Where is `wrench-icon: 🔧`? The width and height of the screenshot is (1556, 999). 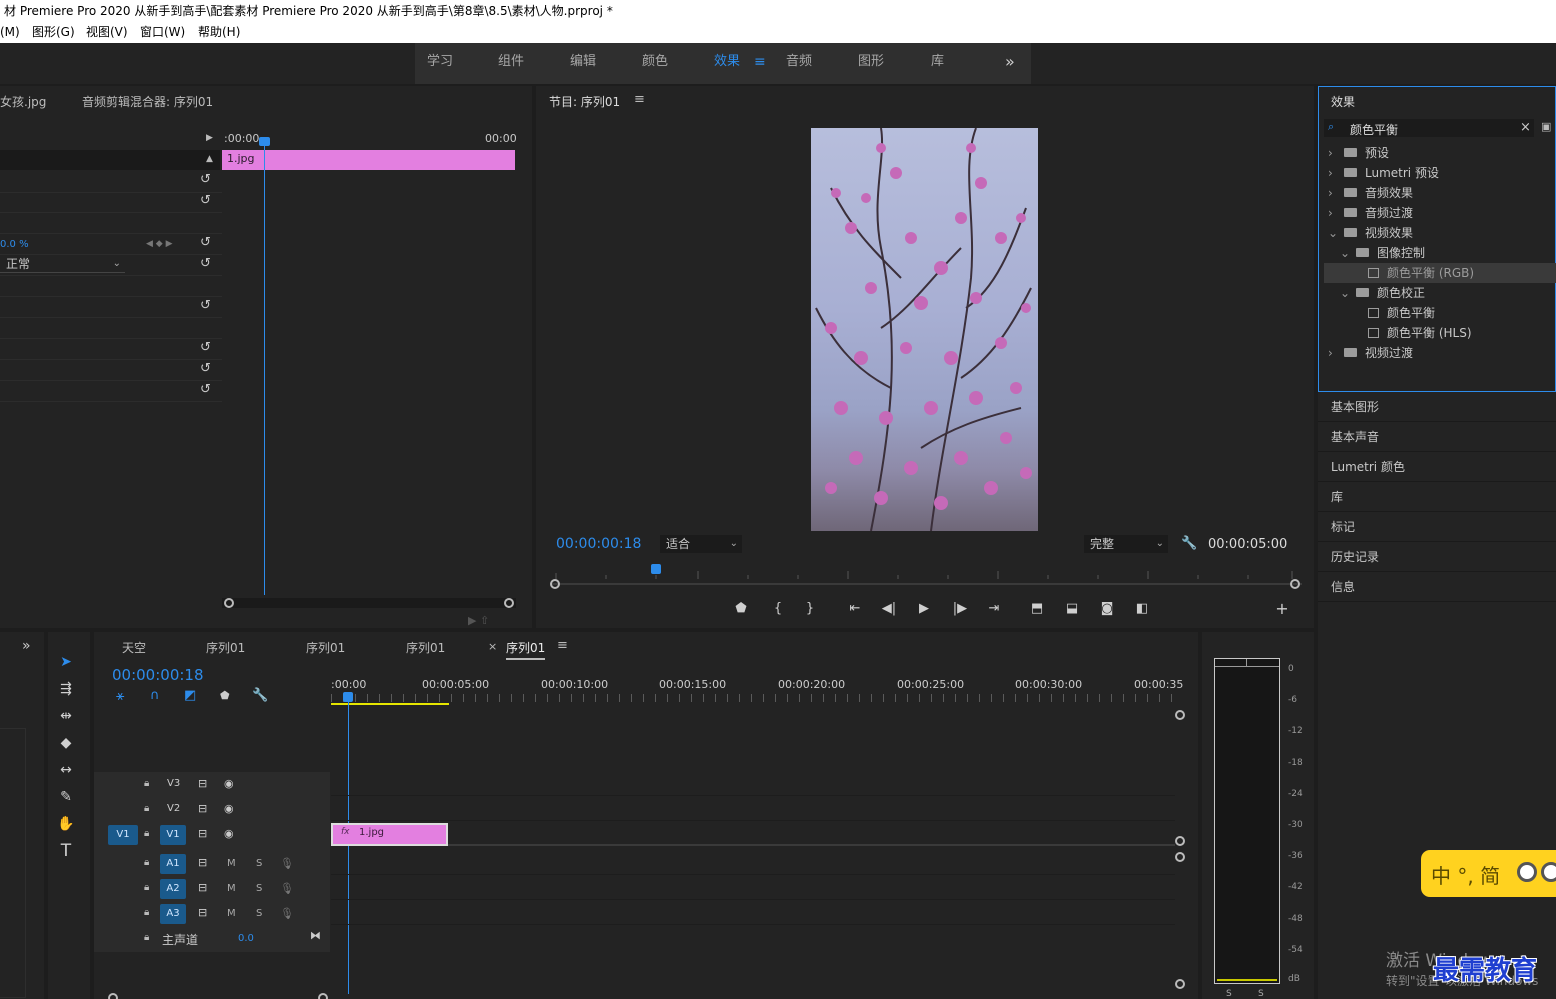 wrench-icon: 🔧 is located at coordinates (1189, 543).